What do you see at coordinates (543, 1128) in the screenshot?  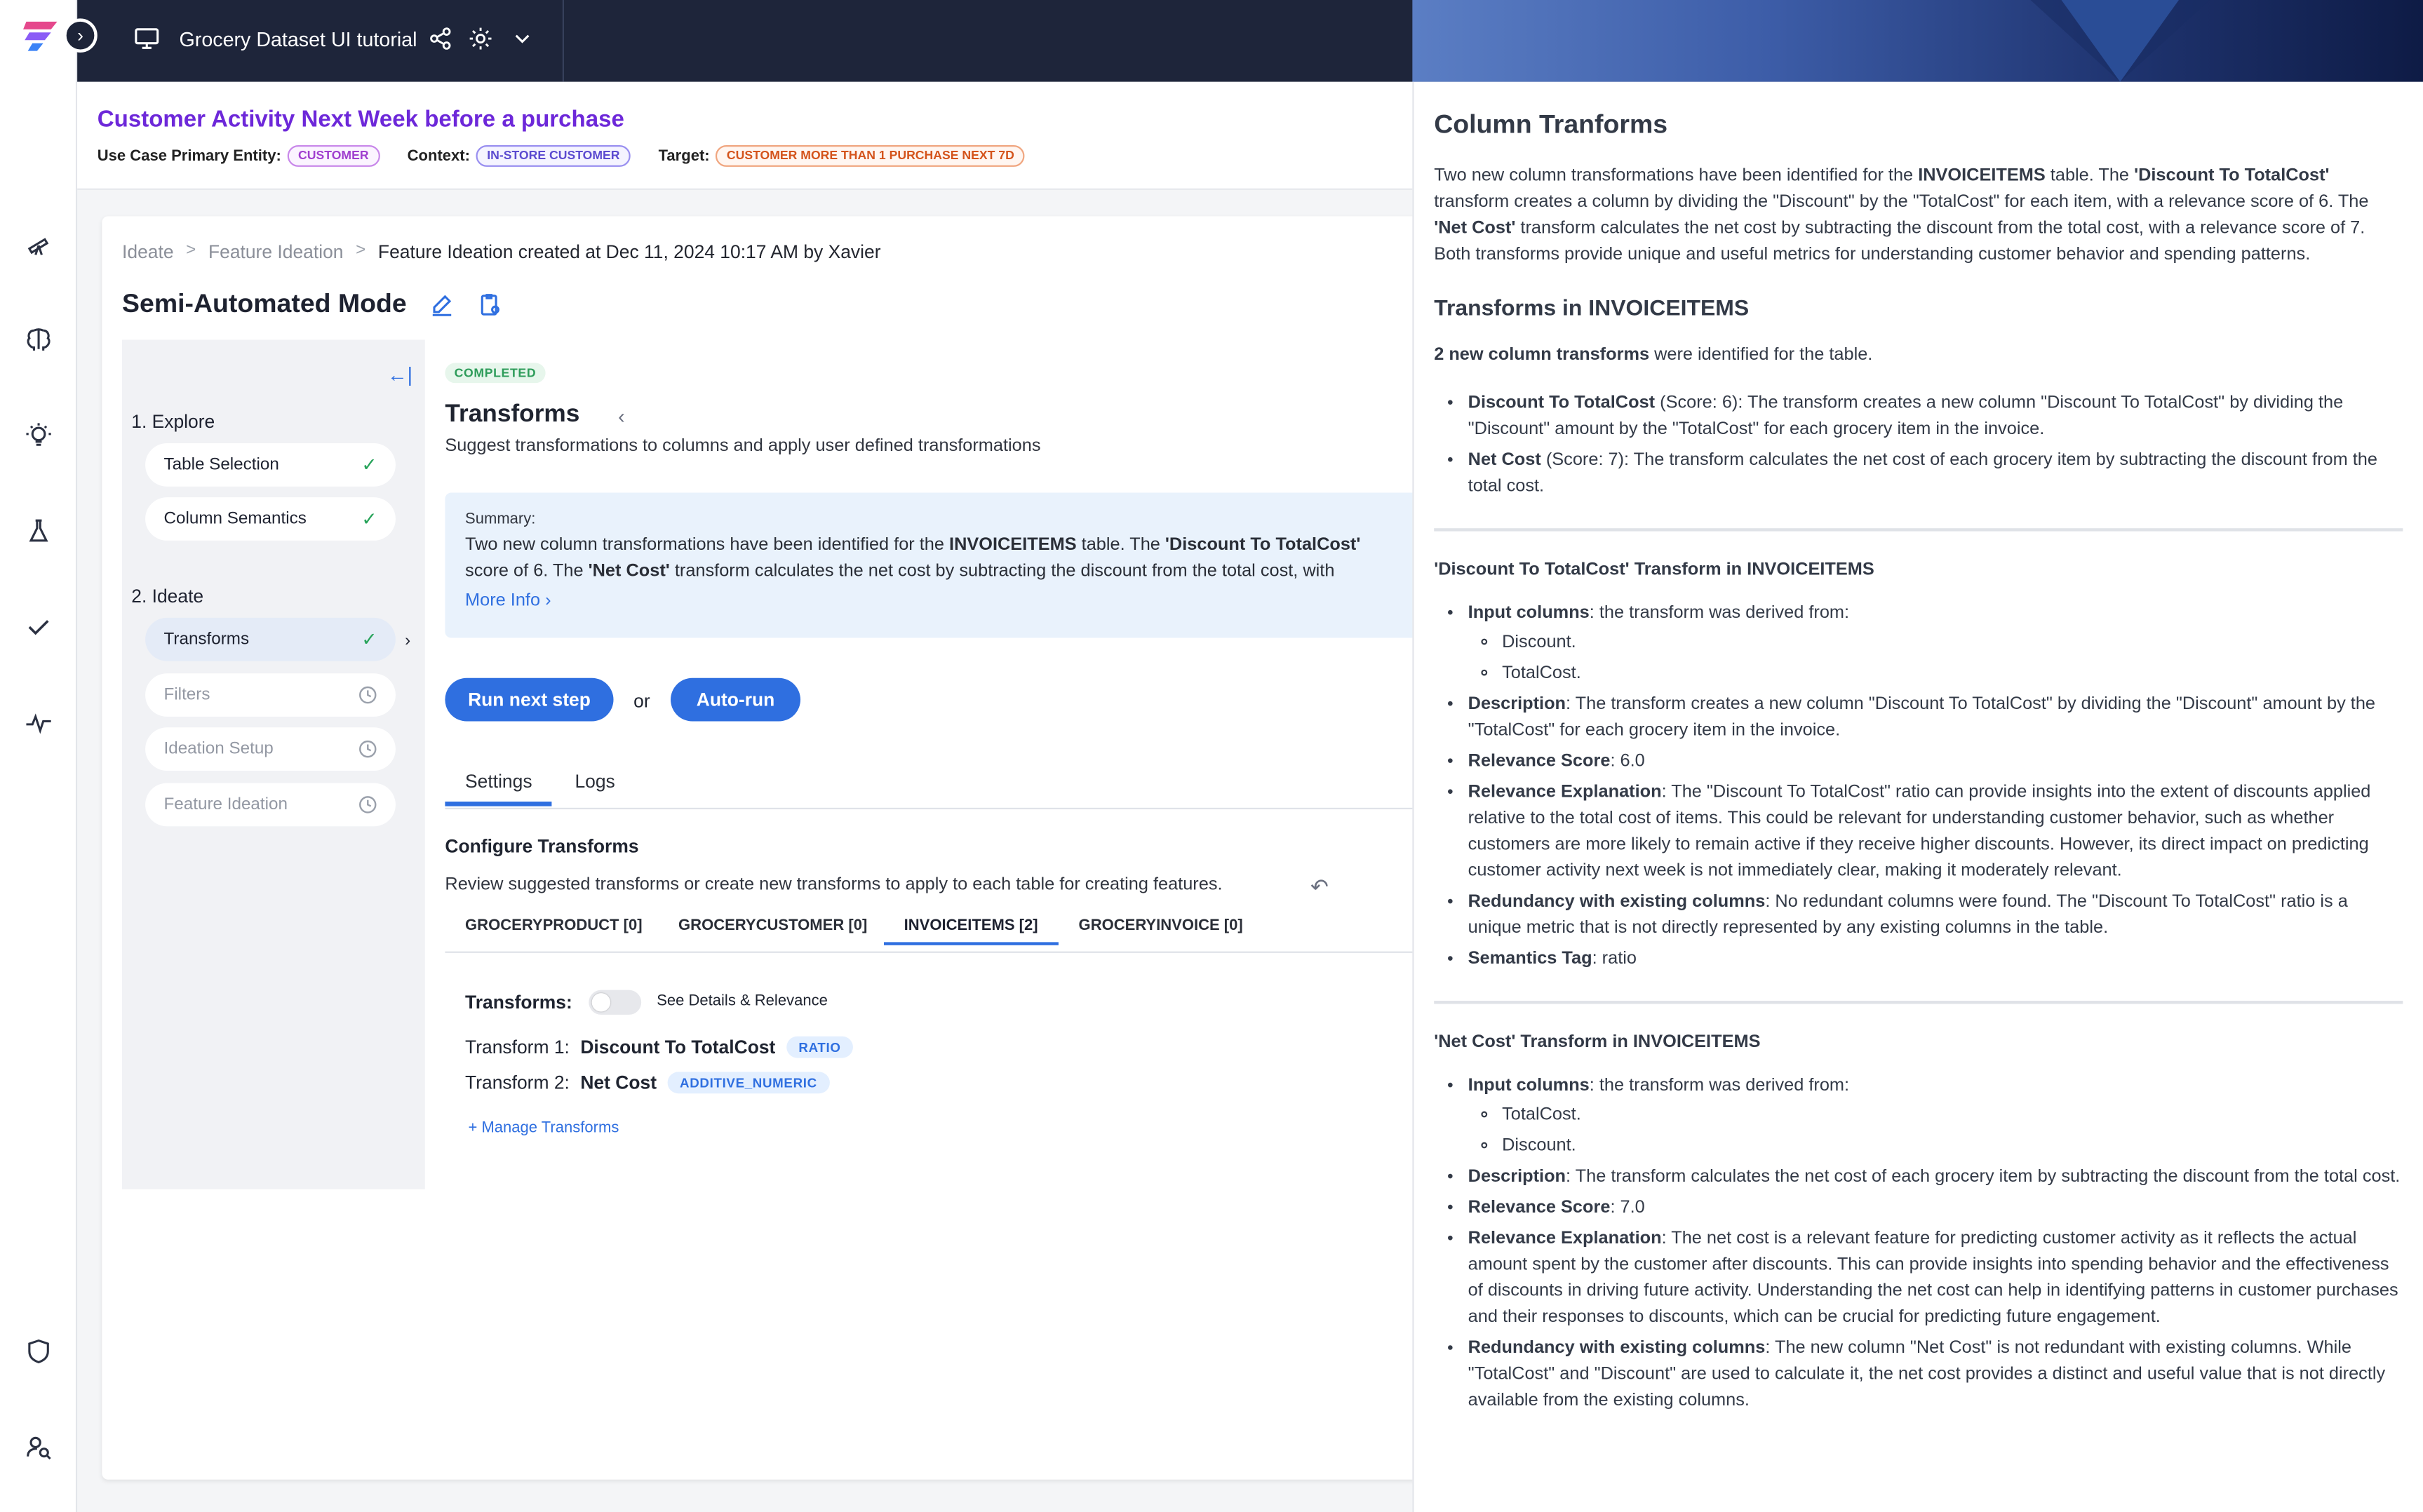 I see `manage-transforms-link: + Manage Transforms` at bounding box center [543, 1128].